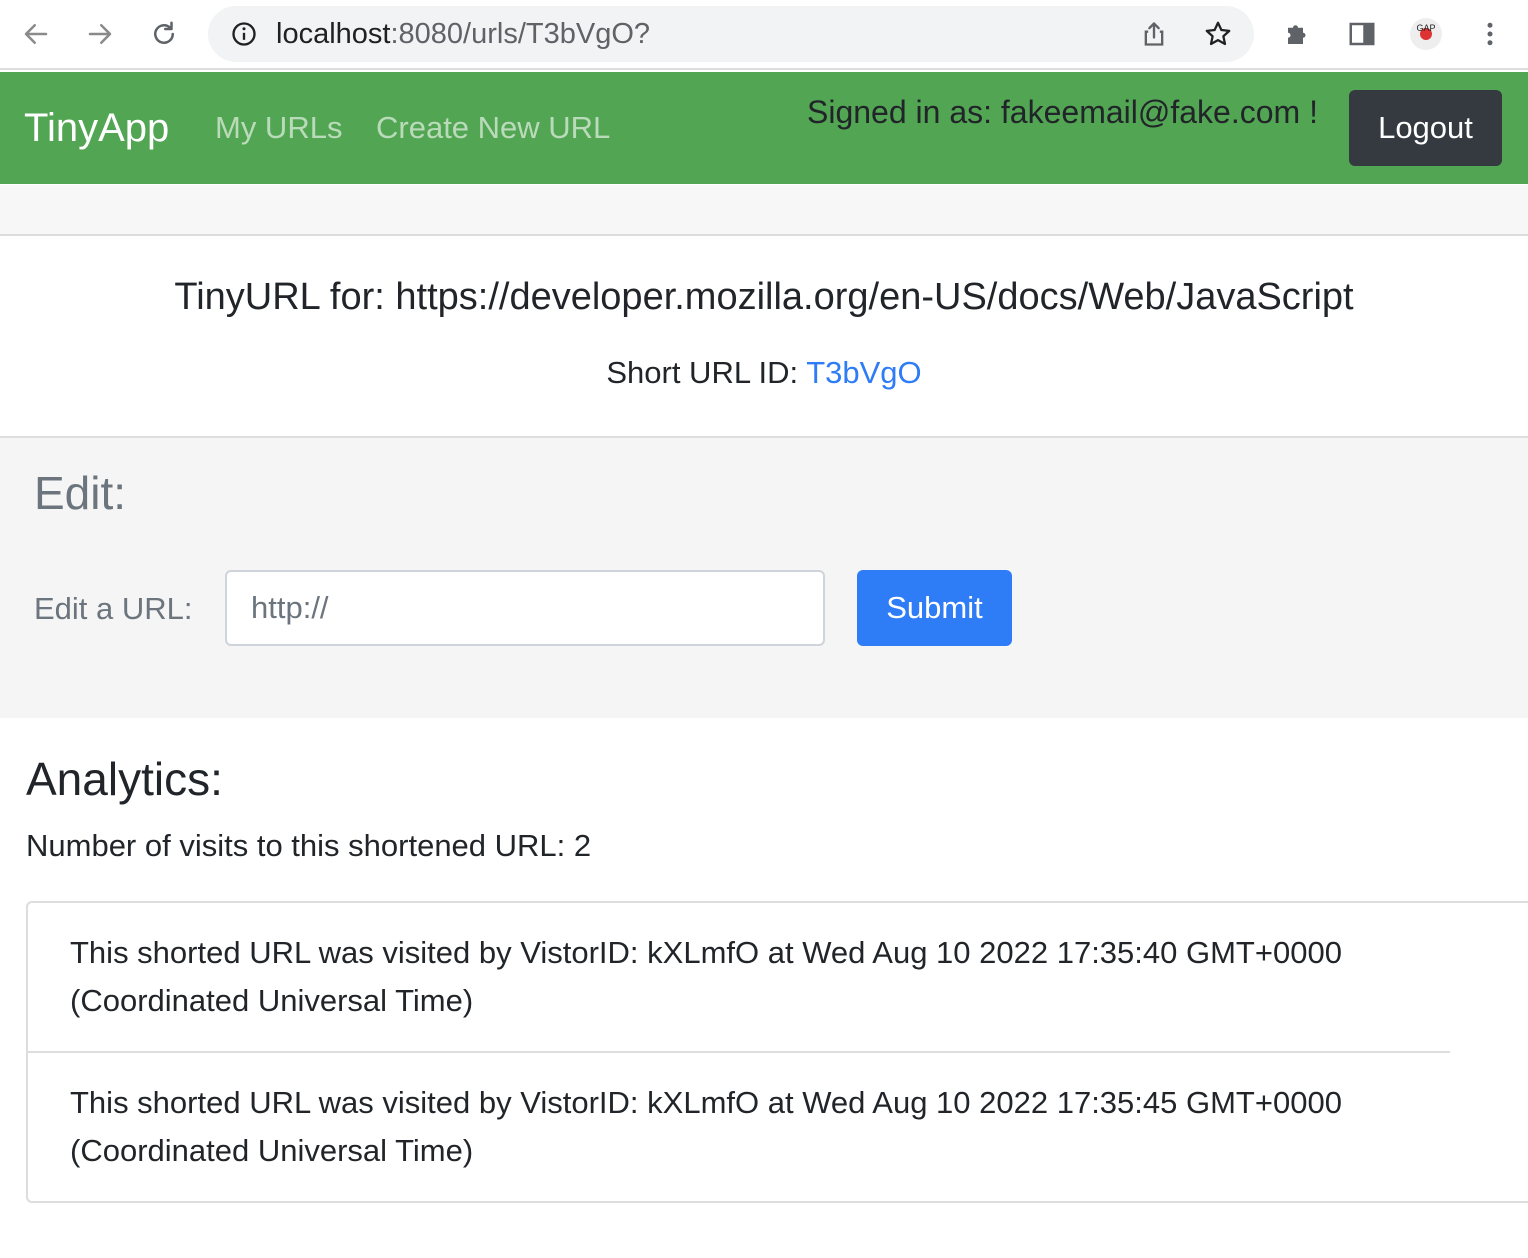  I want to click on logout-button: Logout, so click(1425, 128).